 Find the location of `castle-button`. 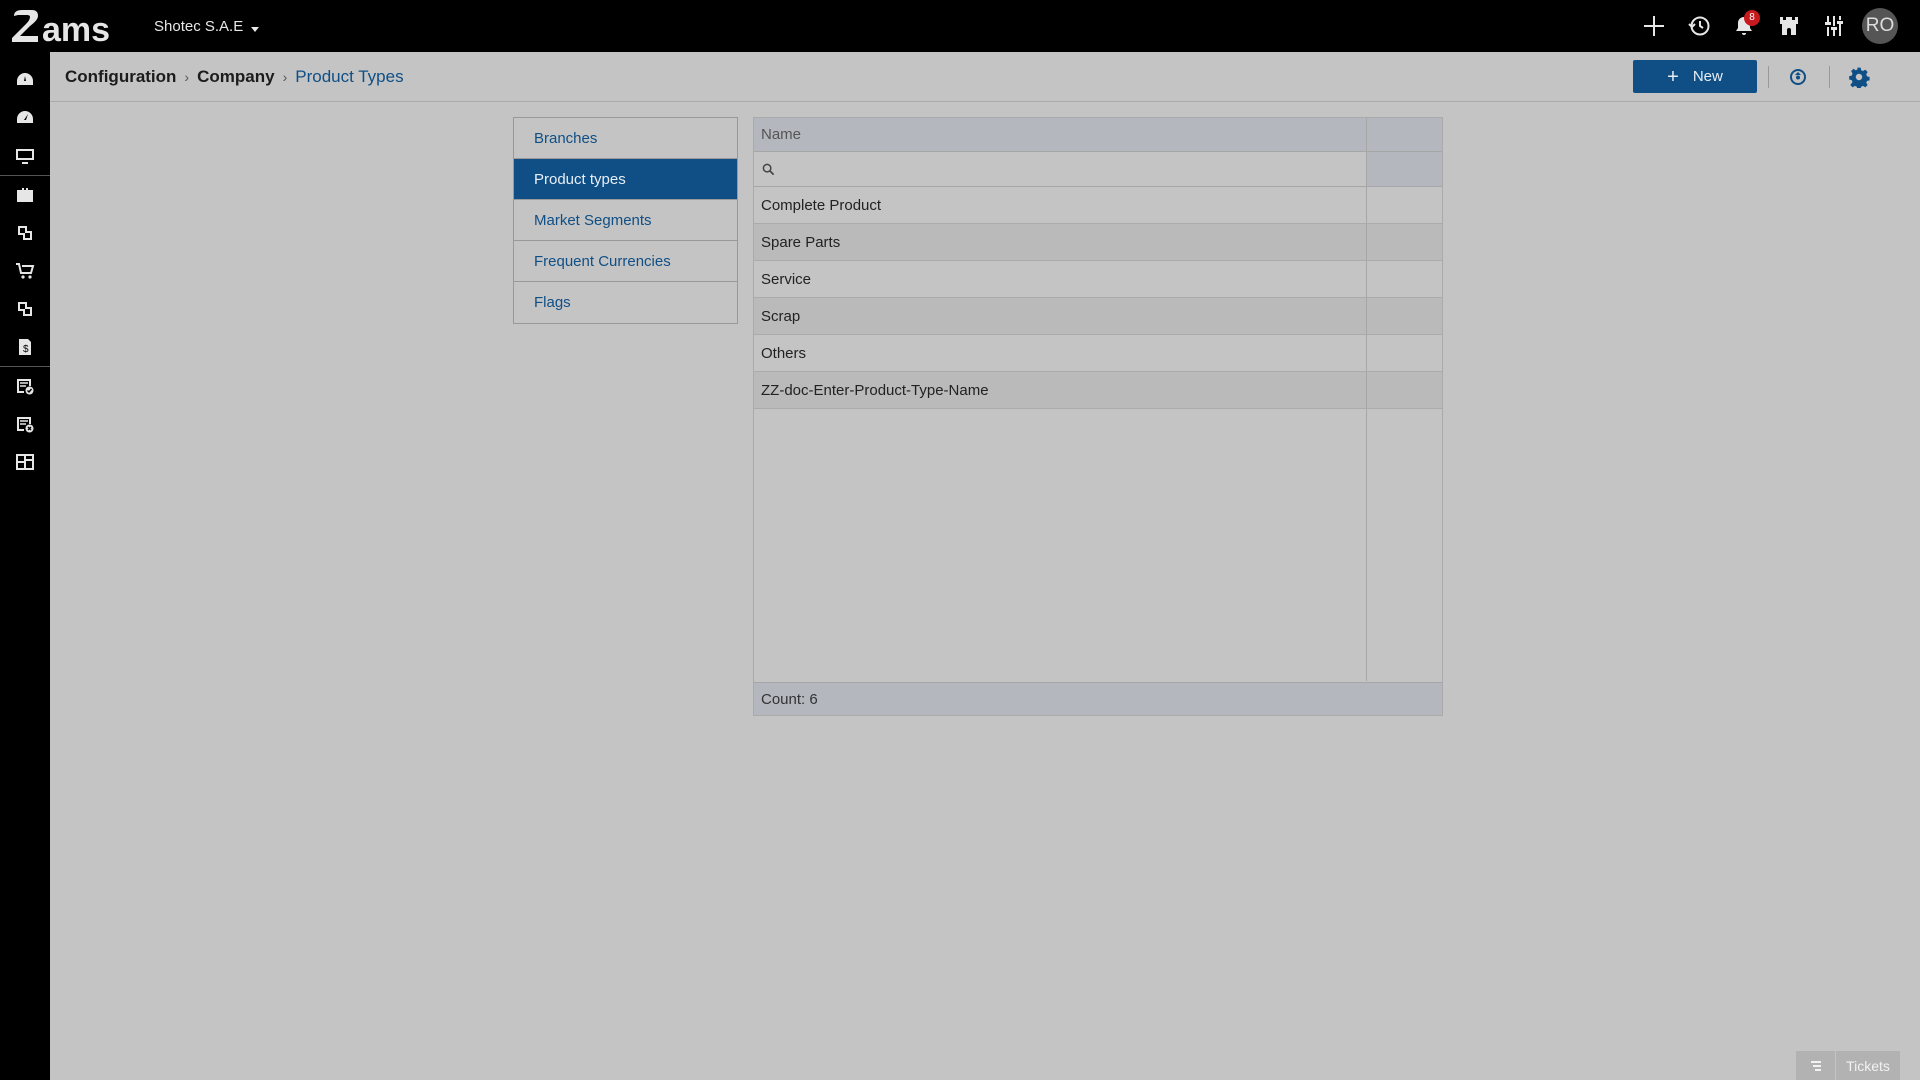

castle-button is located at coordinates (1788, 26).